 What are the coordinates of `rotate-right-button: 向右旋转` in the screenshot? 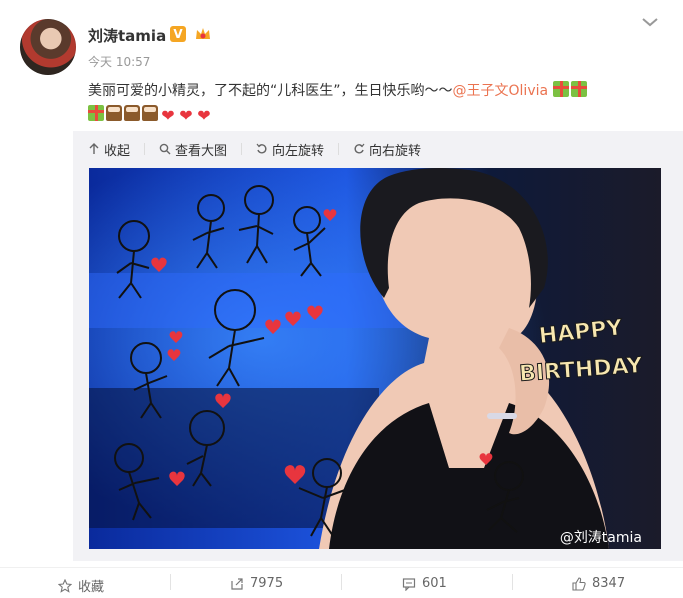 It's located at (387, 149).